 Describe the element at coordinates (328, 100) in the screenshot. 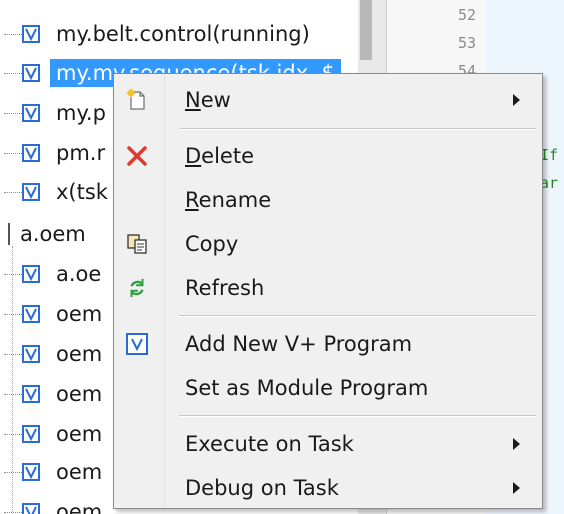

I see `menu-item-new: New` at that location.